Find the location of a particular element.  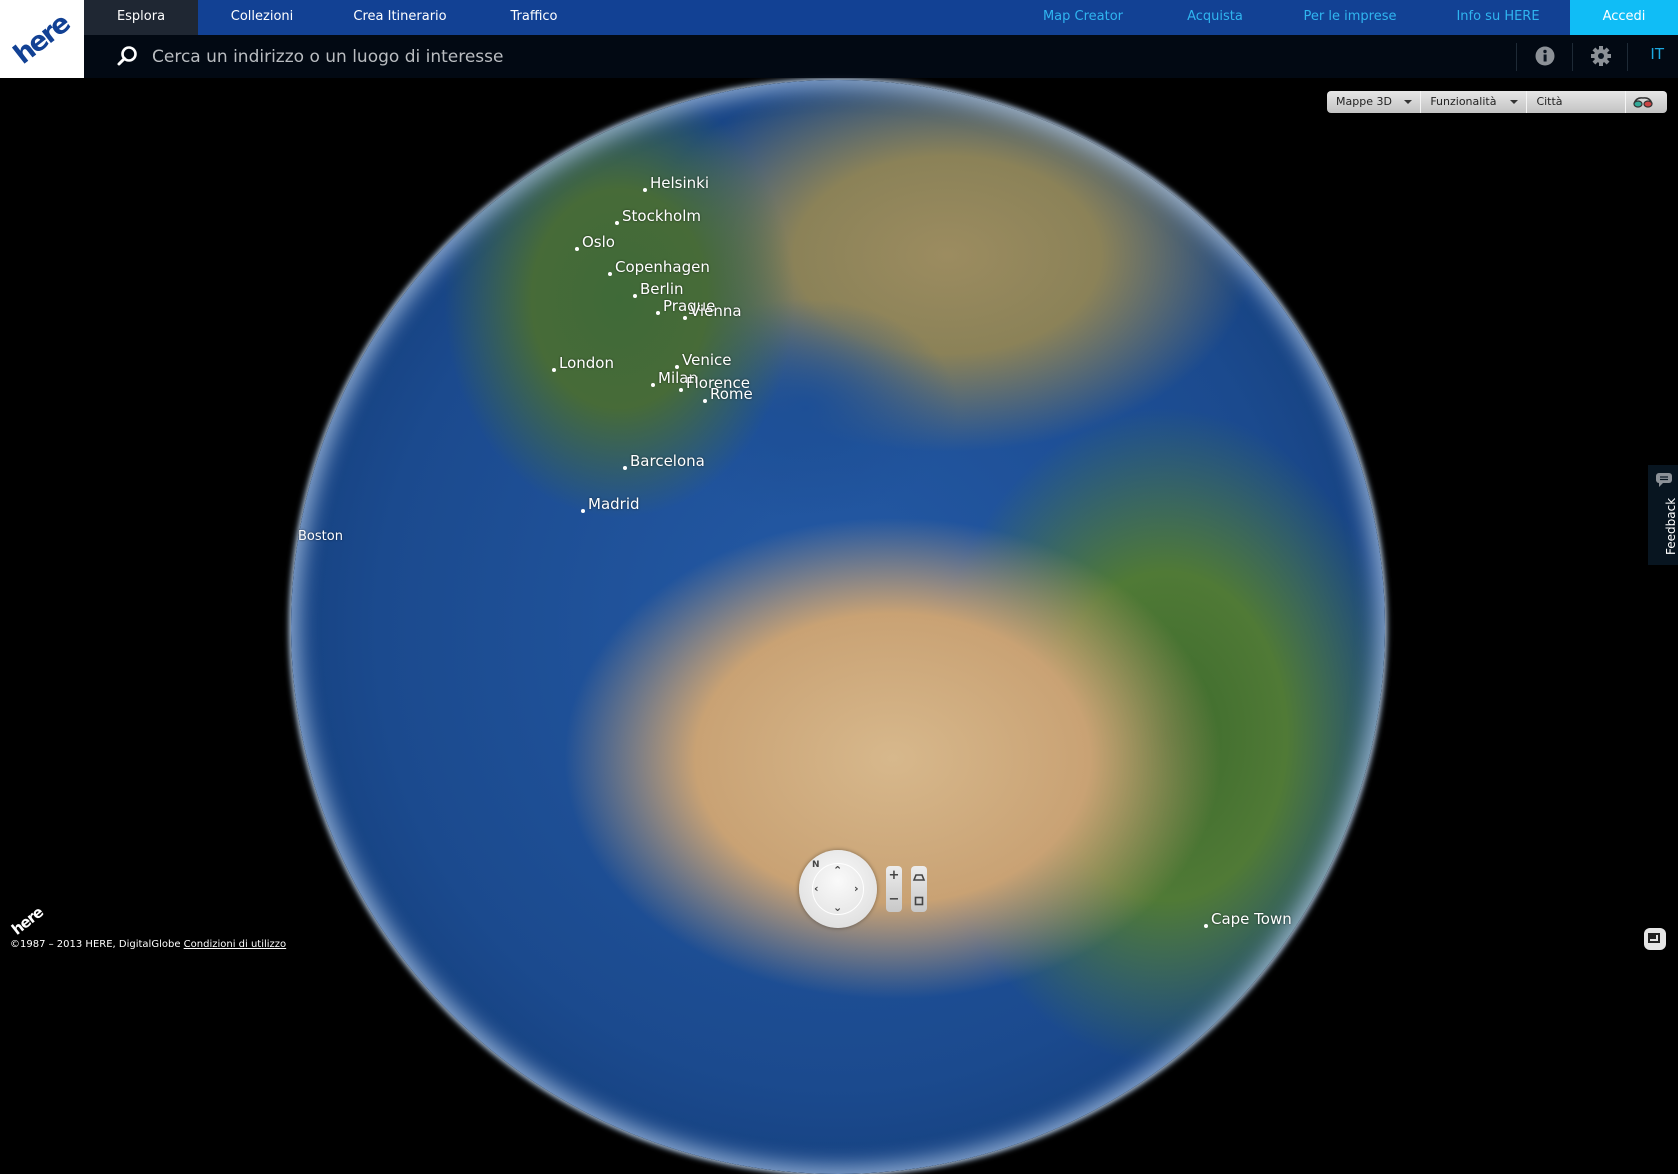

tilt-up-icon is located at coordinates (919, 878).